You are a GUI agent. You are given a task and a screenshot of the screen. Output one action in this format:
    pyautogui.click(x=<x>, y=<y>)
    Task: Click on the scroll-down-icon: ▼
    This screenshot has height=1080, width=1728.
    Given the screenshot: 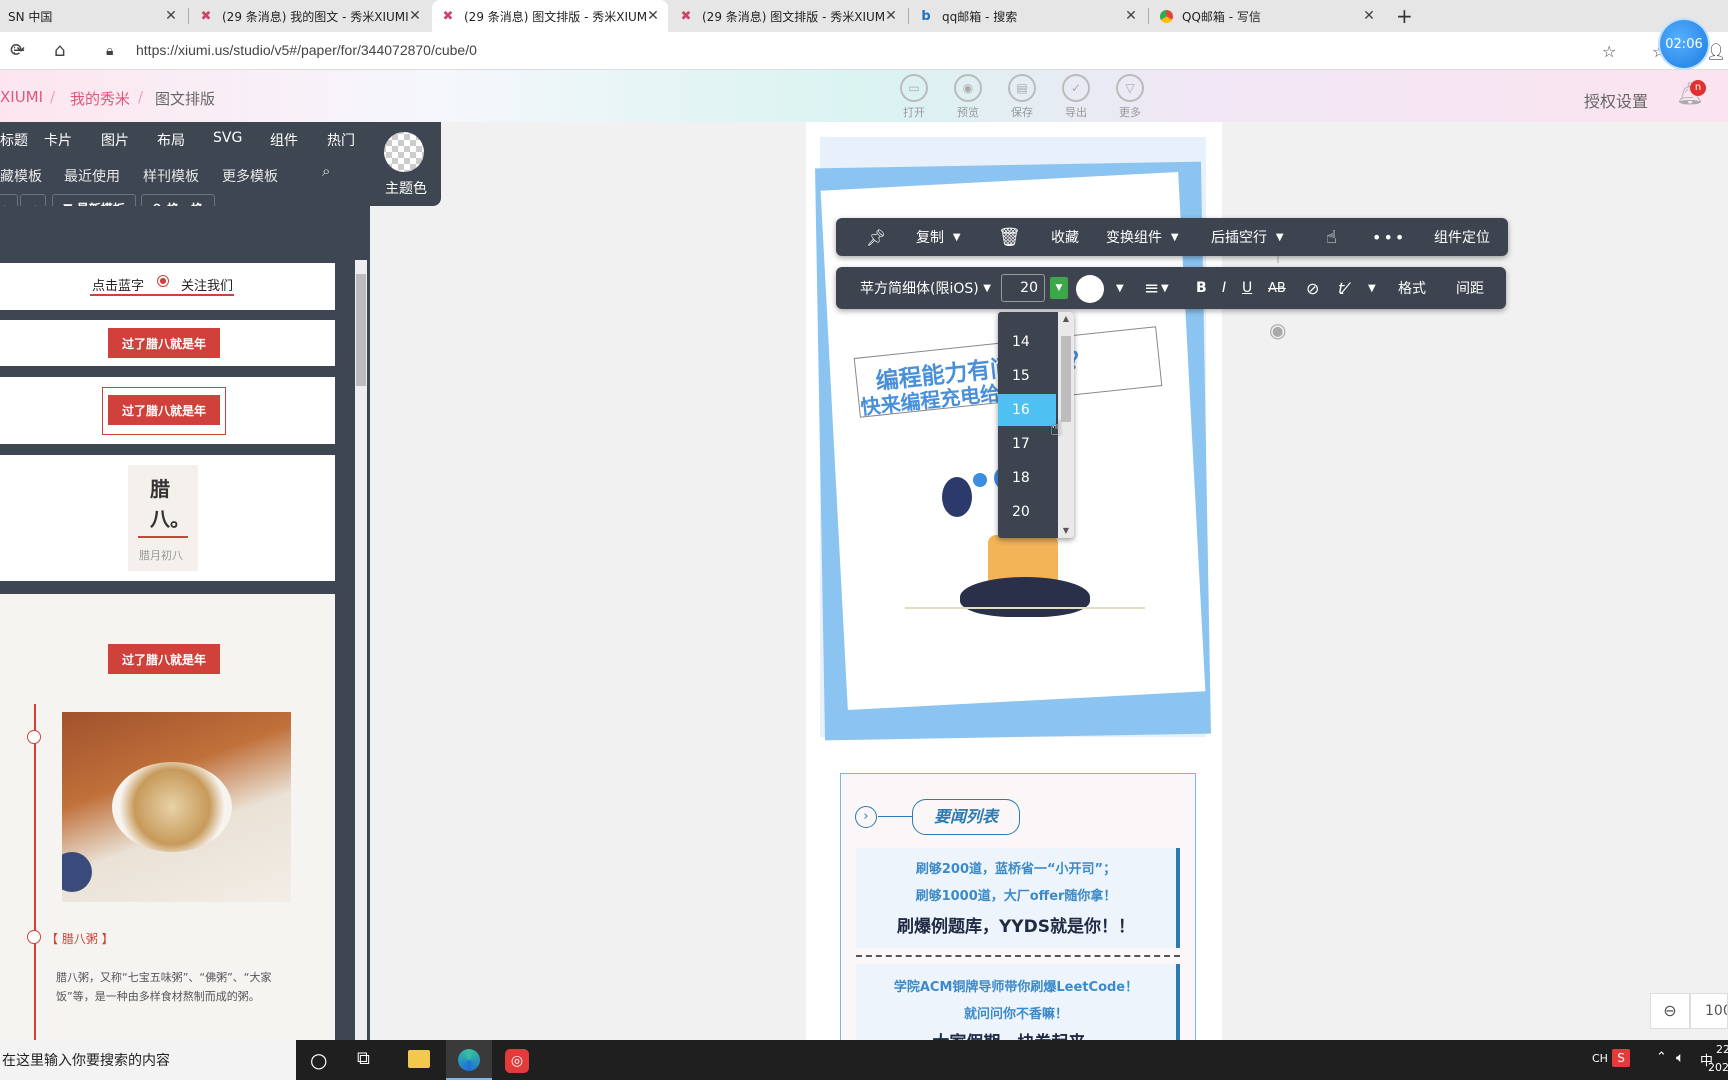 What is the action you would take?
    pyautogui.click(x=1066, y=531)
    